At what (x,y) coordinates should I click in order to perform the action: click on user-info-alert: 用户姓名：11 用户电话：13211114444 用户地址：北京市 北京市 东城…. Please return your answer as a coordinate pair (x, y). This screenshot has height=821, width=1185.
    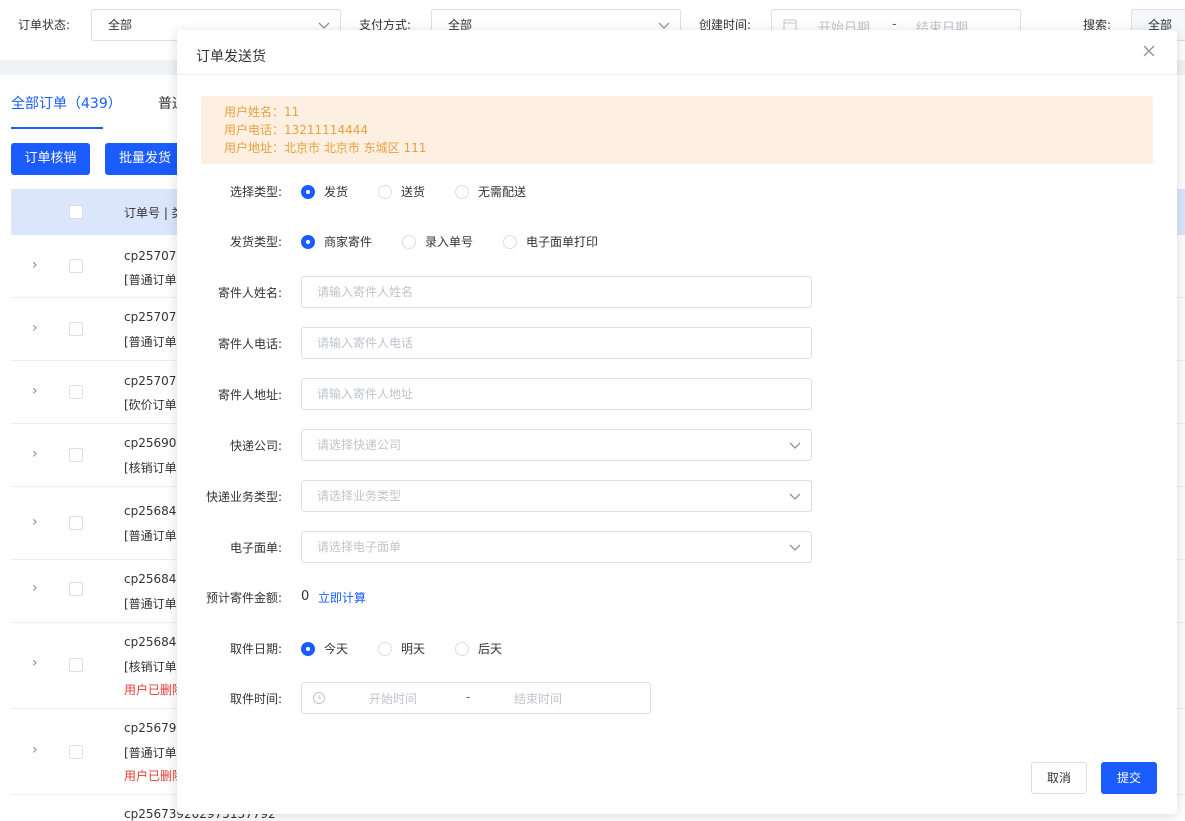
    Looking at the image, I should click on (677, 130).